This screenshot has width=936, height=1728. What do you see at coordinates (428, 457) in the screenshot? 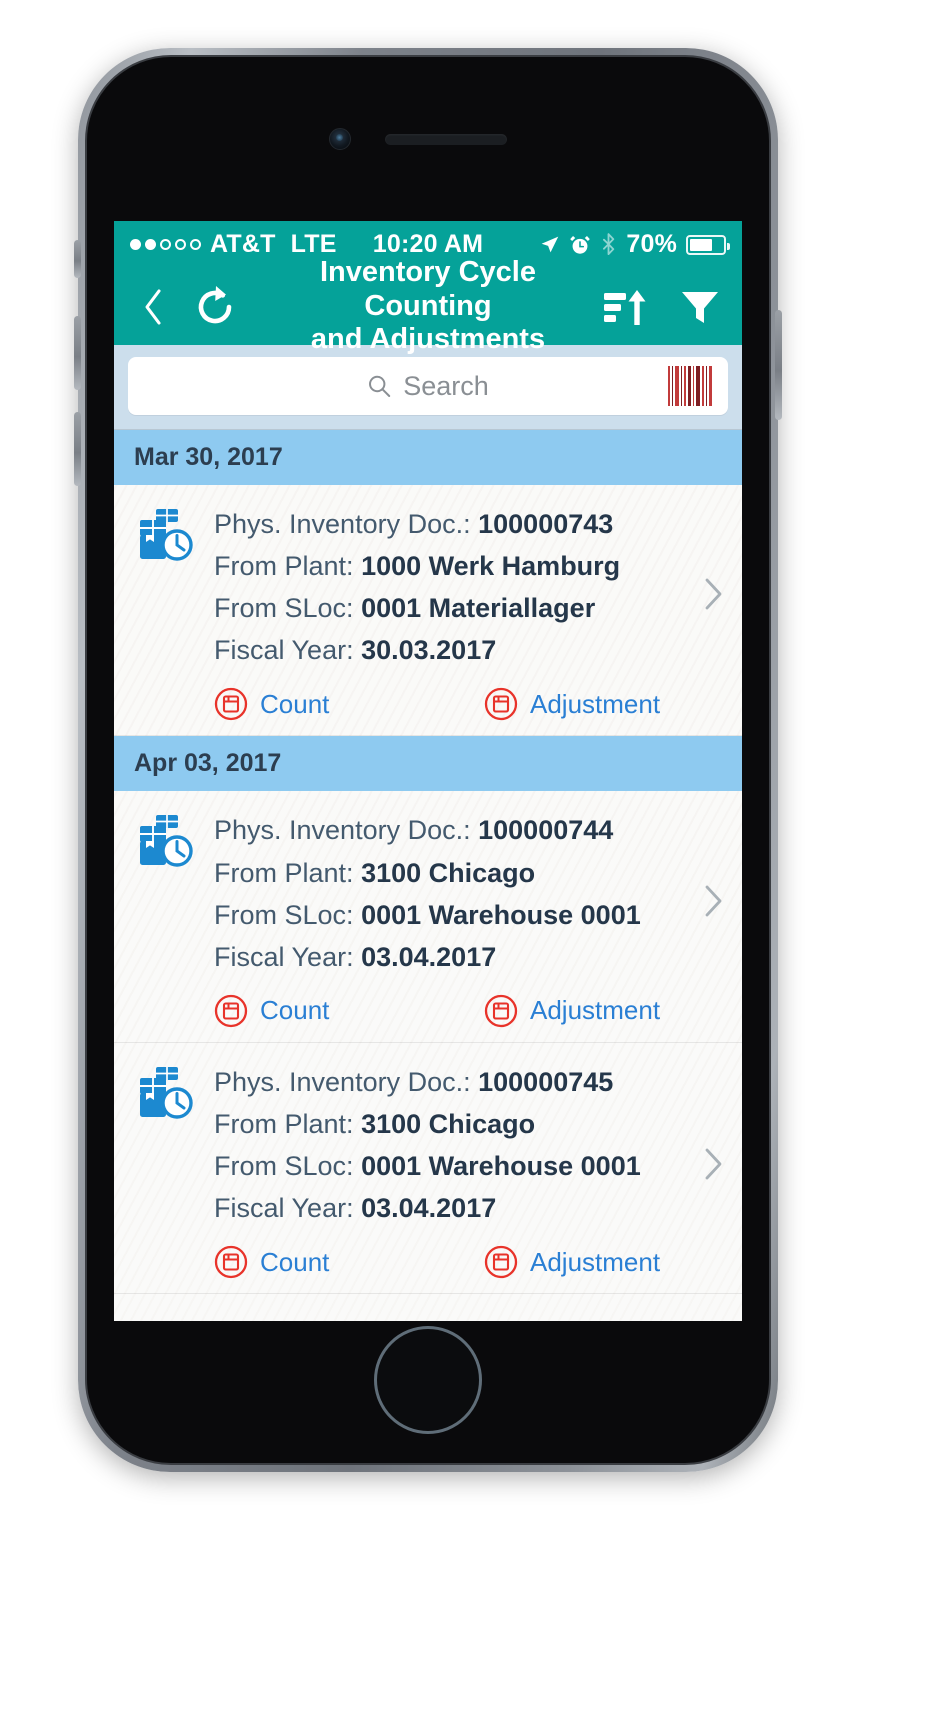
I see `section-header-date: Mar 30, 2017` at bounding box center [428, 457].